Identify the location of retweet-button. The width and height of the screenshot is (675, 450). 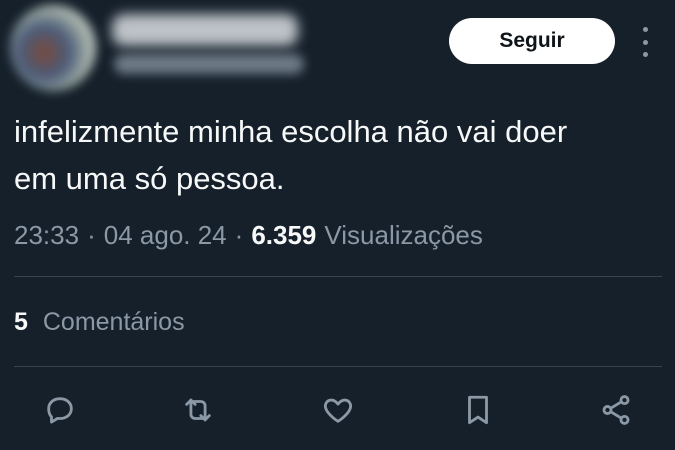
(198, 410).